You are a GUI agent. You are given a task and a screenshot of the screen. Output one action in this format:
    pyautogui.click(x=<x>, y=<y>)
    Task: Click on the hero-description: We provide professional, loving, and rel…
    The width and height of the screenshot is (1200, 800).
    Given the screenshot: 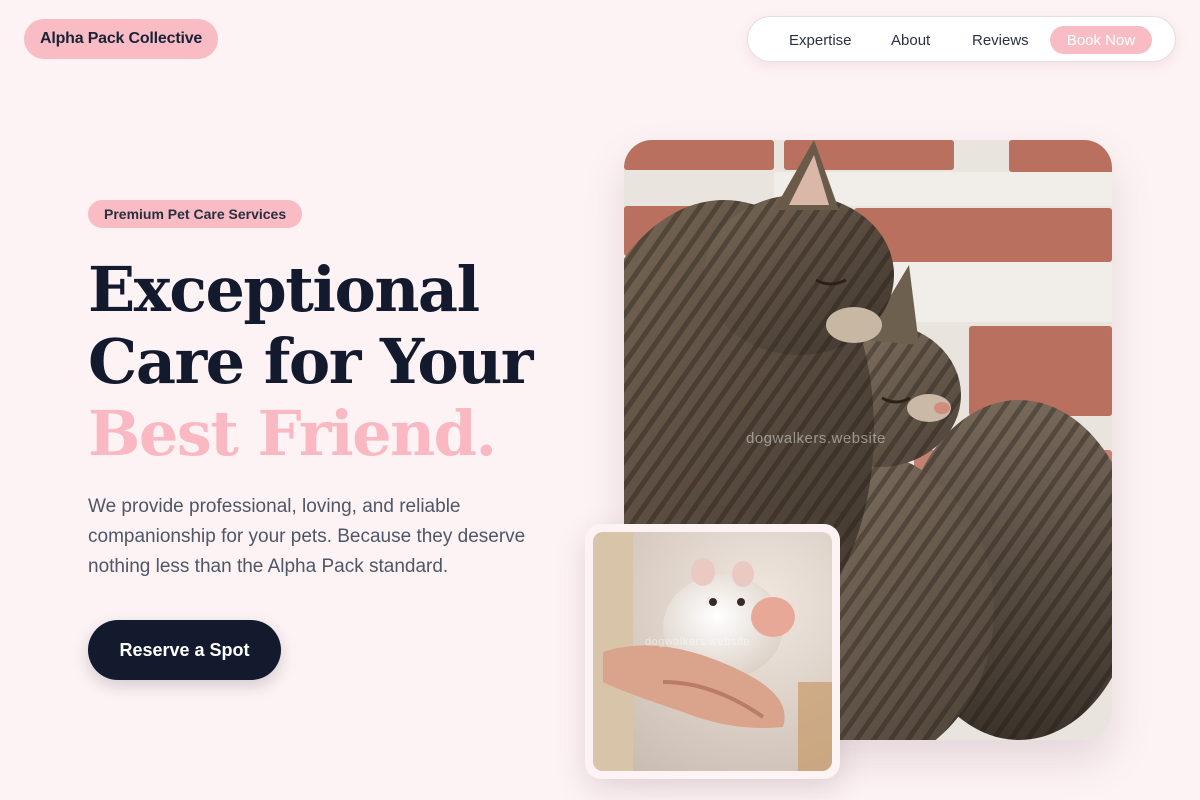 What is the action you would take?
    pyautogui.click(x=307, y=536)
    